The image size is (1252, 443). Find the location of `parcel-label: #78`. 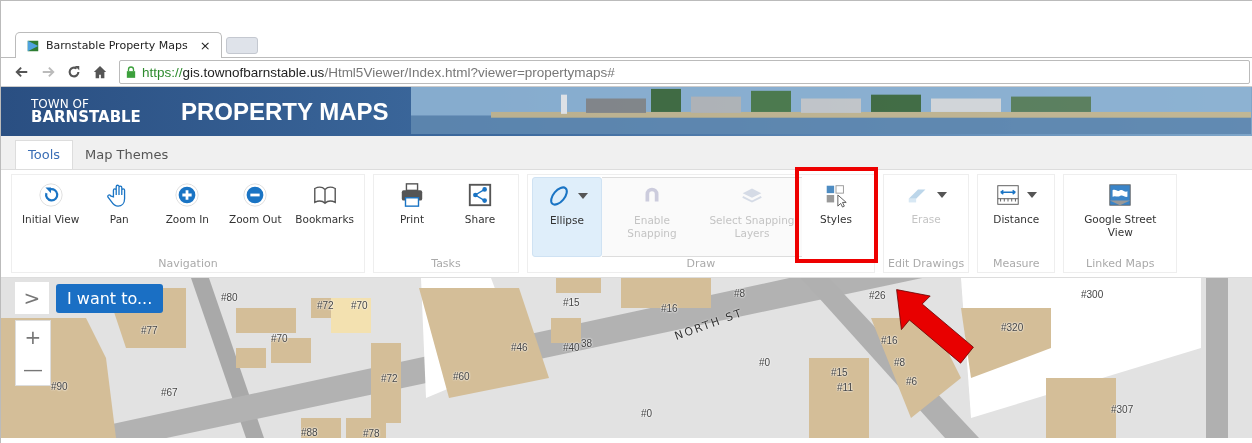

parcel-label: #78 is located at coordinates (371, 433).